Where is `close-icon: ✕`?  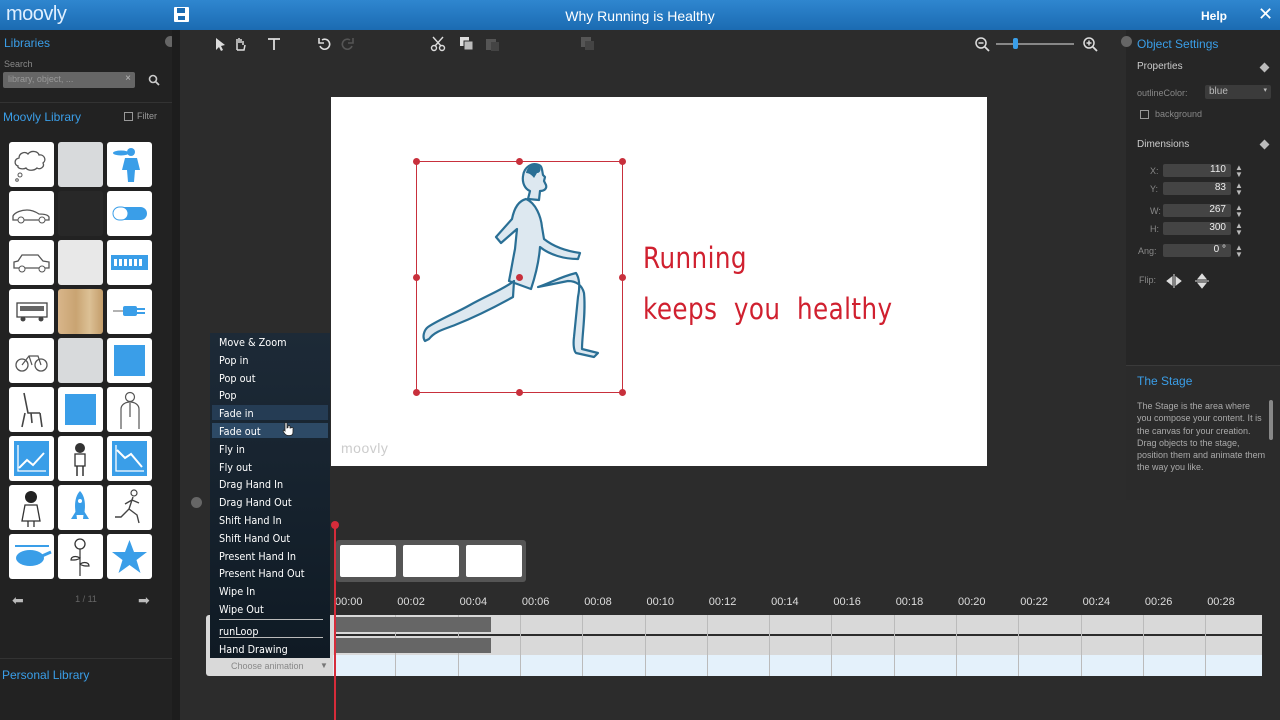 close-icon: ✕ is located at coordinates (1265, 14).